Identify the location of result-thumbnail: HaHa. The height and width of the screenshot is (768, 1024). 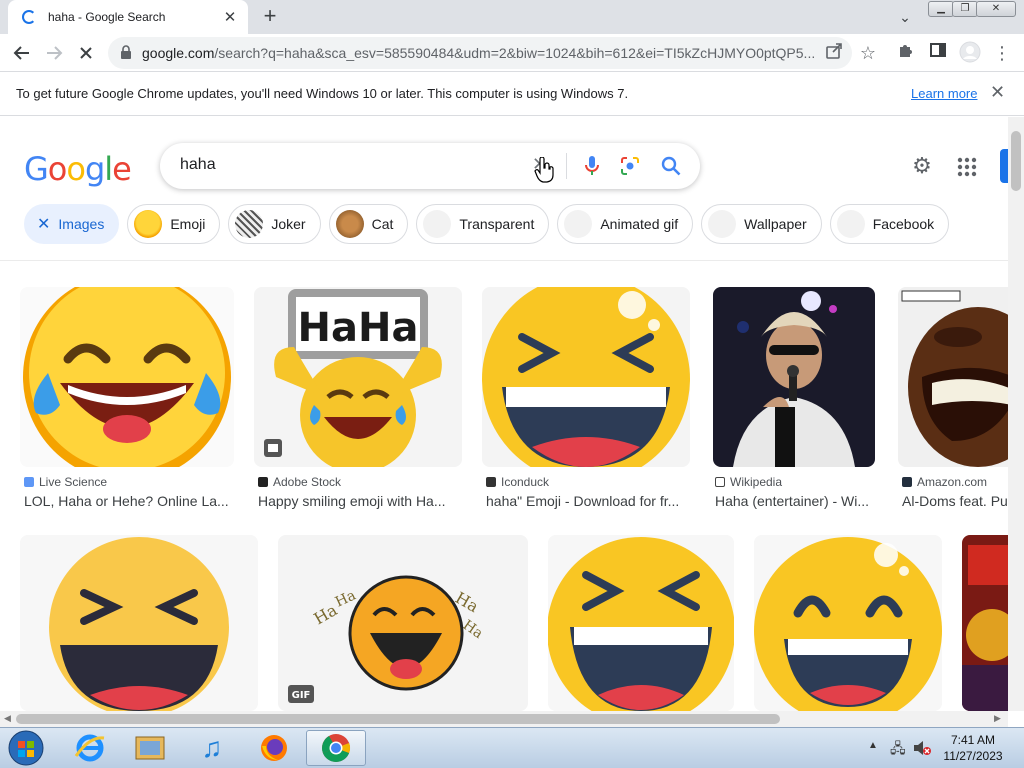
(358, 377).